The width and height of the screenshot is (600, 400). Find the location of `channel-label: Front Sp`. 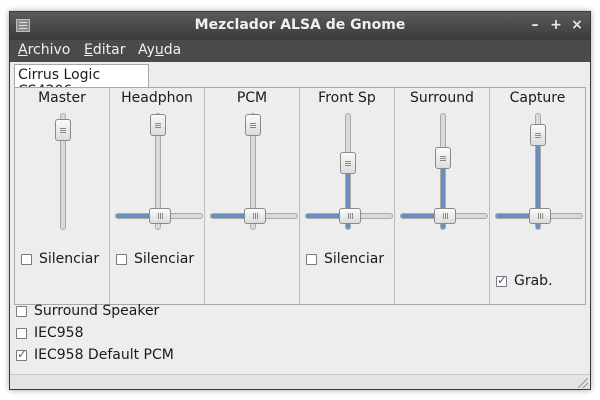

channel-label: Front Sp is located at coordinates (347, 98).